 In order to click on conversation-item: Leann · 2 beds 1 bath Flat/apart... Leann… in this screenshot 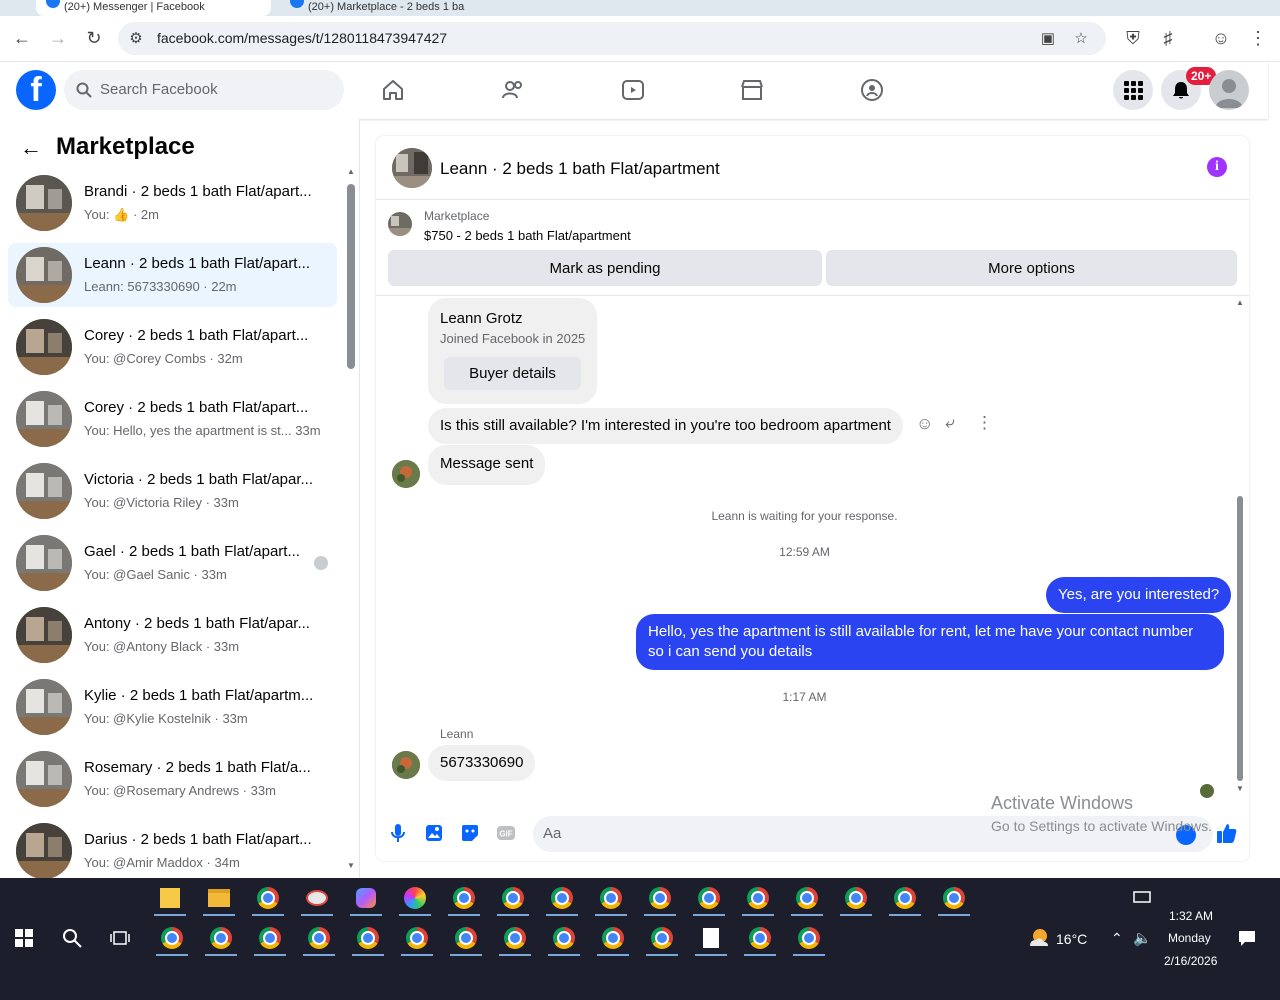, I will do `click(172, 275)`.